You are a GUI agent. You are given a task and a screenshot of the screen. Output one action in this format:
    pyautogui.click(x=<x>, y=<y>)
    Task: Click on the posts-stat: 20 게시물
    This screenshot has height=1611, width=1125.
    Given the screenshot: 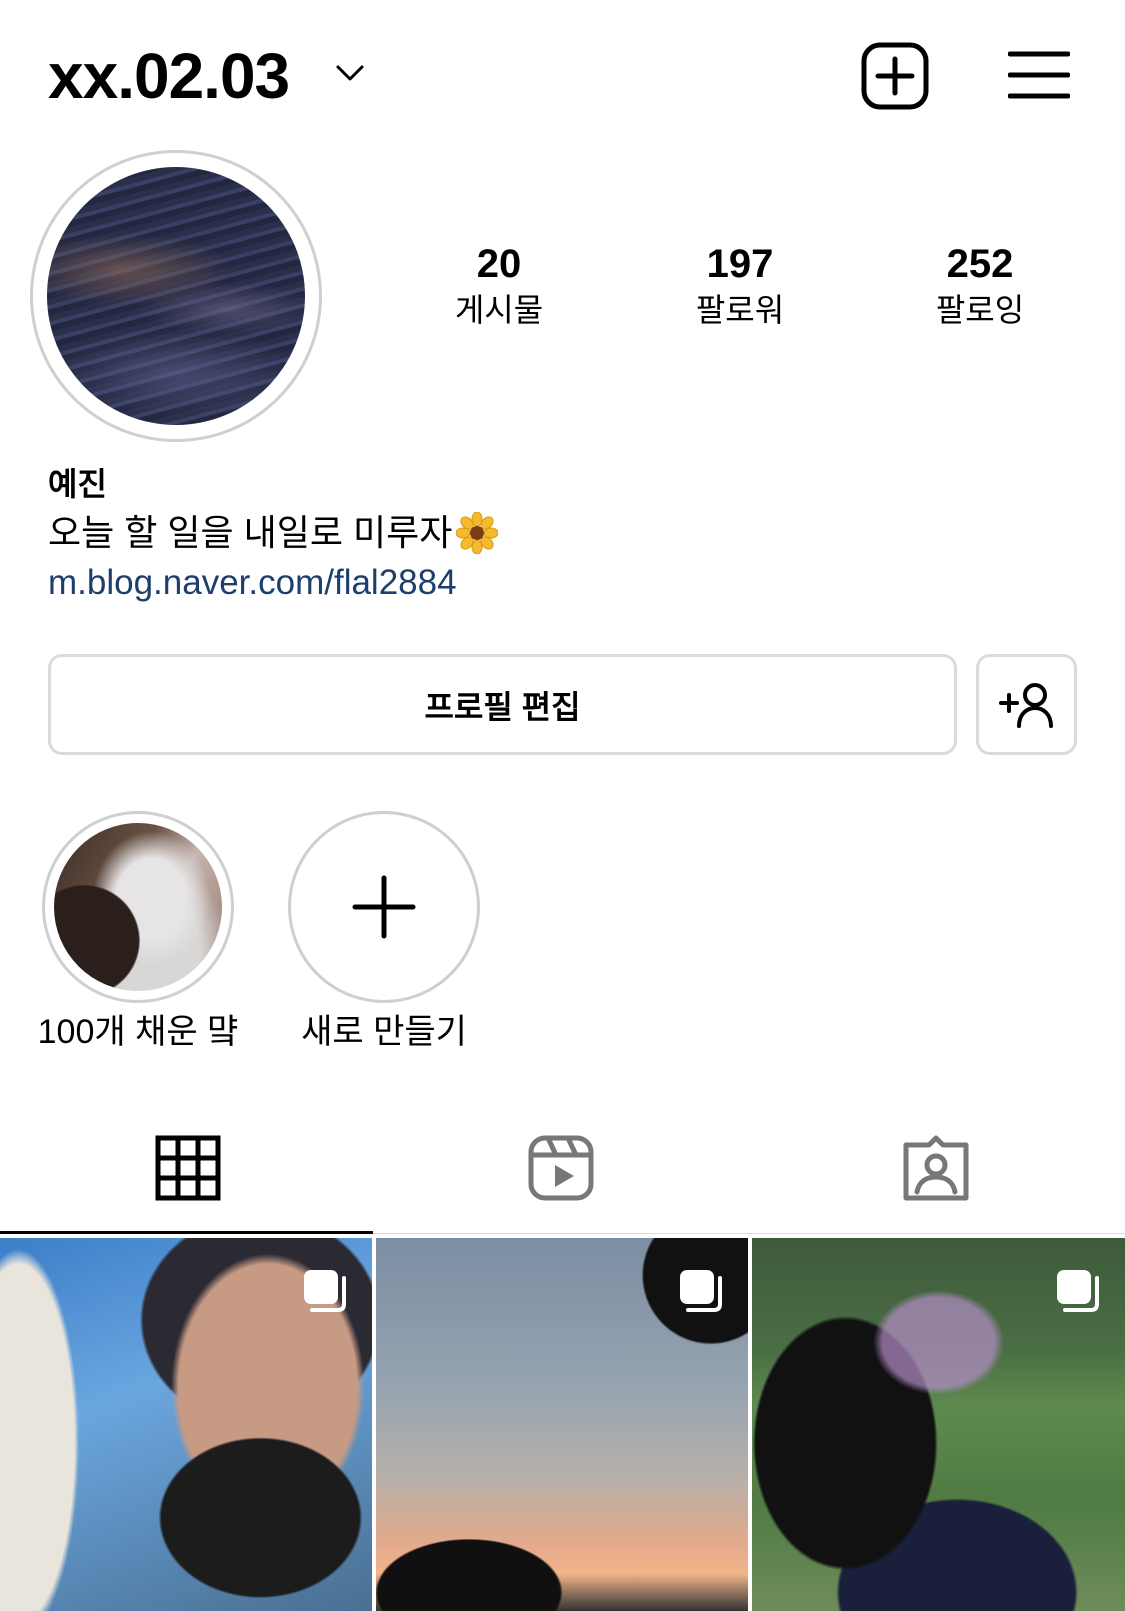 What is the action you would take?
    pyautogui.click(x=499, y=285)
    